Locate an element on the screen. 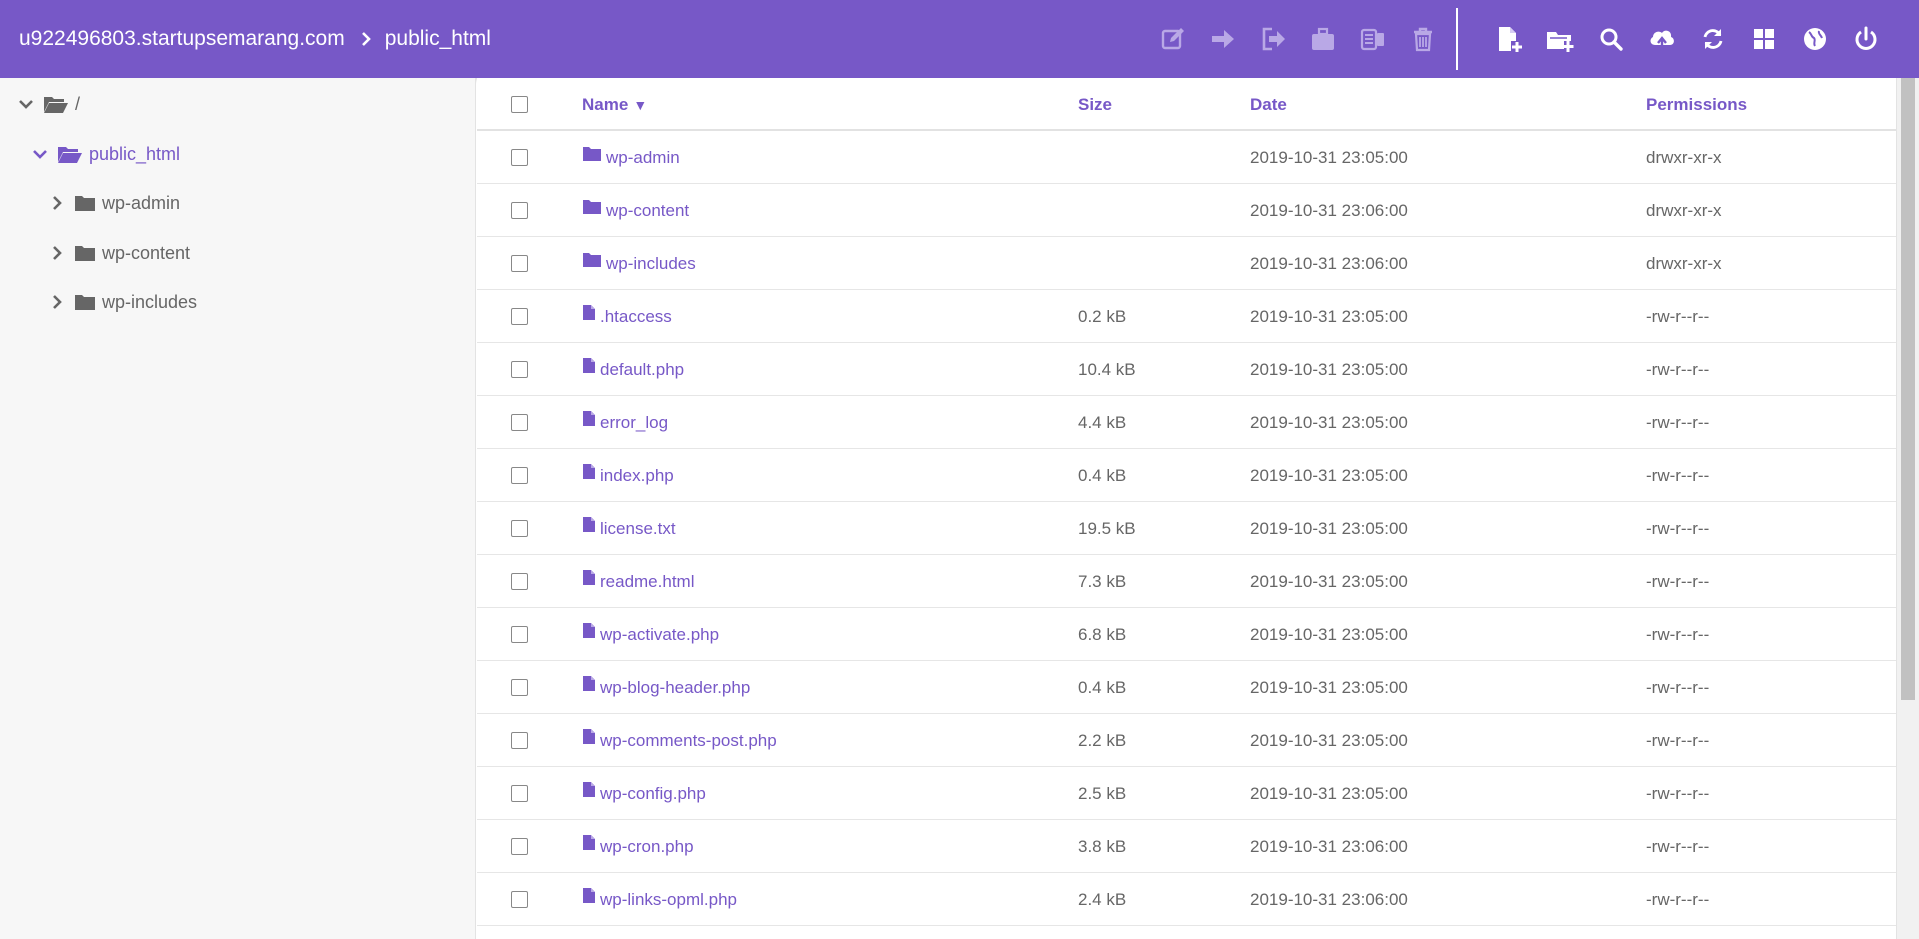 The width and height of the screenshot is (1919, 939). file-name: wp-comments-post.php is located at coordinates (688, 741).